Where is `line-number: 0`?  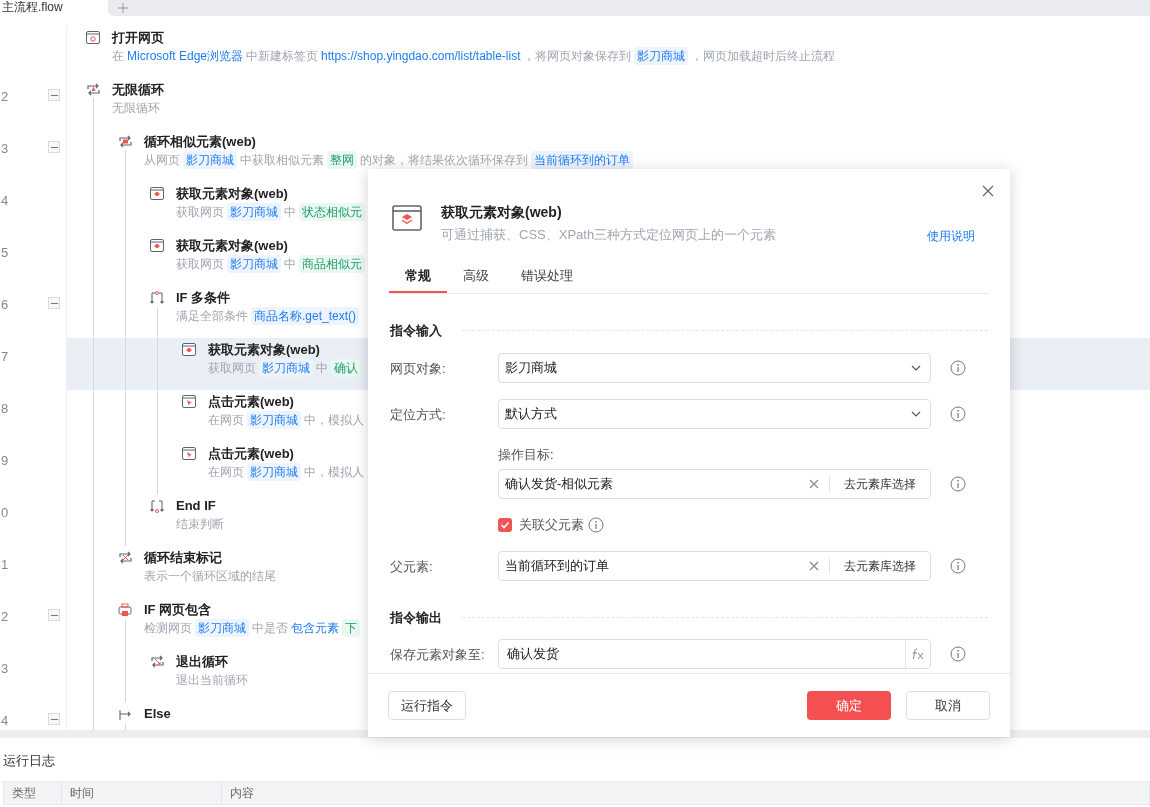 line-number: 0 is located at coordinates (5, 512).